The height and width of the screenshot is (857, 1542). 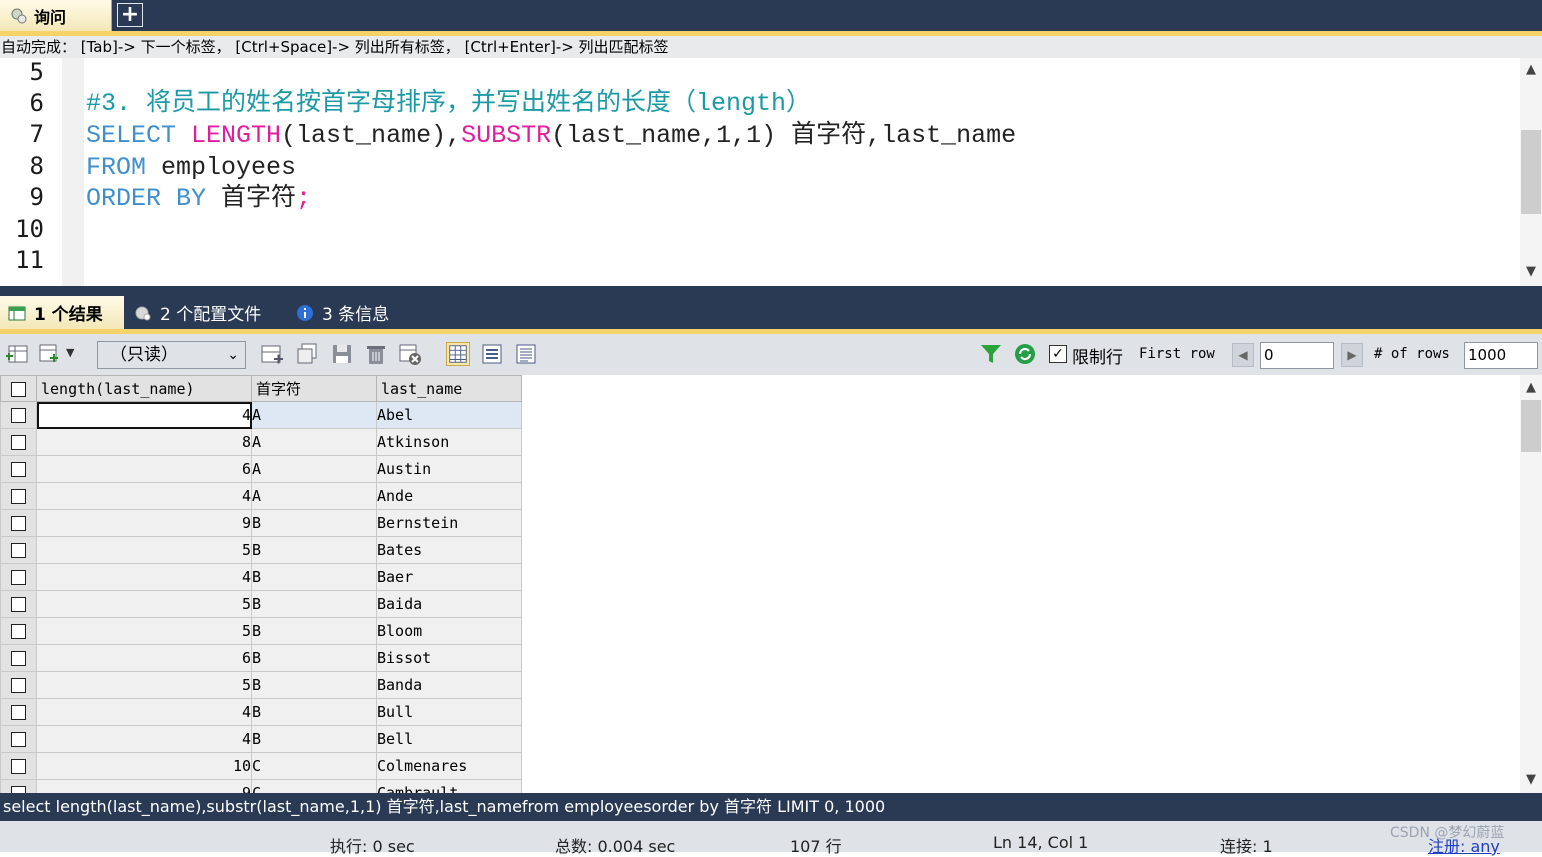 What do you see at coordinates (449, 469) in the screenshot?
I see `cell-last-name: Austin` at bounding box center [449, 469].